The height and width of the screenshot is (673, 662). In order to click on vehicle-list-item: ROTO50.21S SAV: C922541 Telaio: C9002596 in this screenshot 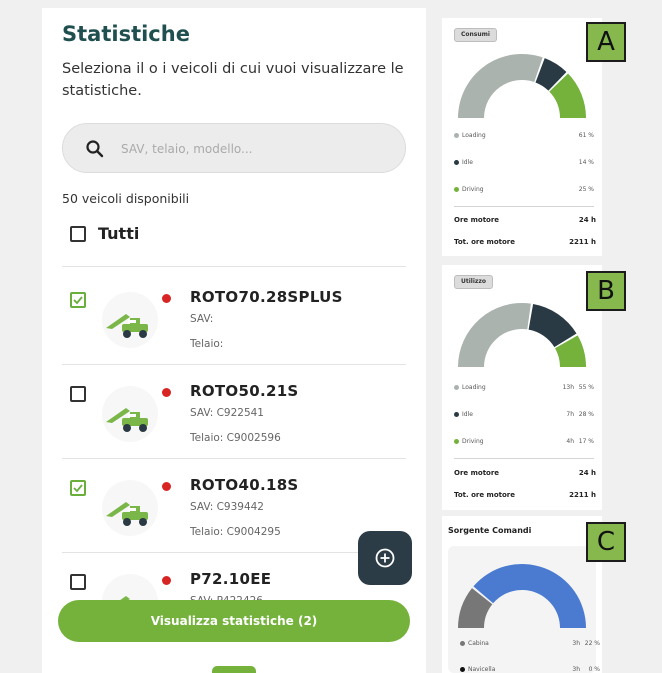, I will do `click(234, 418)`.